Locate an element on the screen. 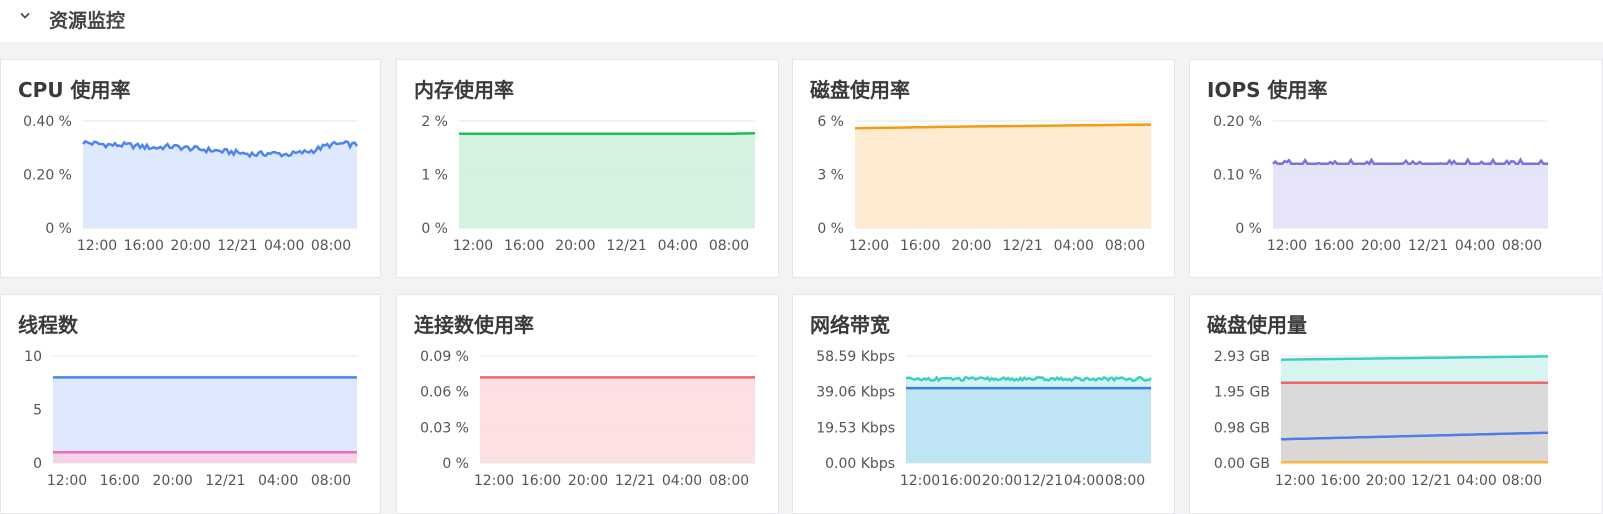  y-tick-label: 39.06 Kbps is located at coordinates (855, 393).